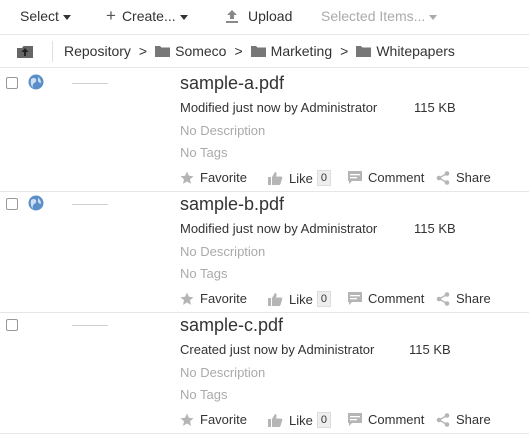  I want to click on document-title: sample-b.pdf, so click(232, 204).